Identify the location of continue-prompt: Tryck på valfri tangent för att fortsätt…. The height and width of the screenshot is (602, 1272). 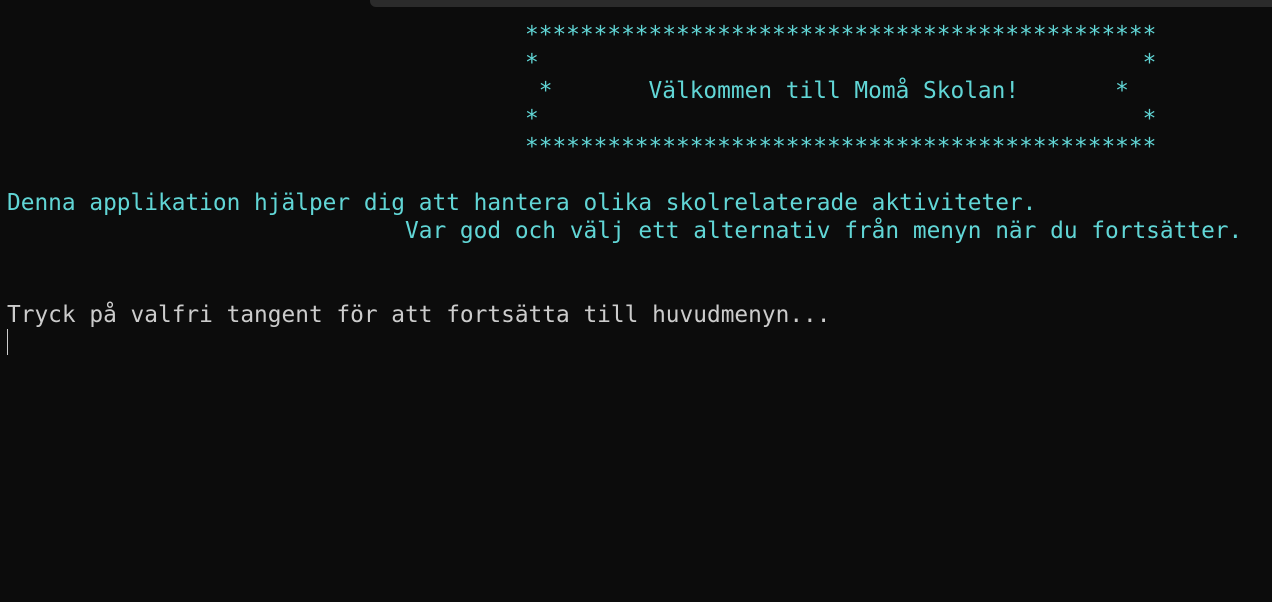
(419, 315).